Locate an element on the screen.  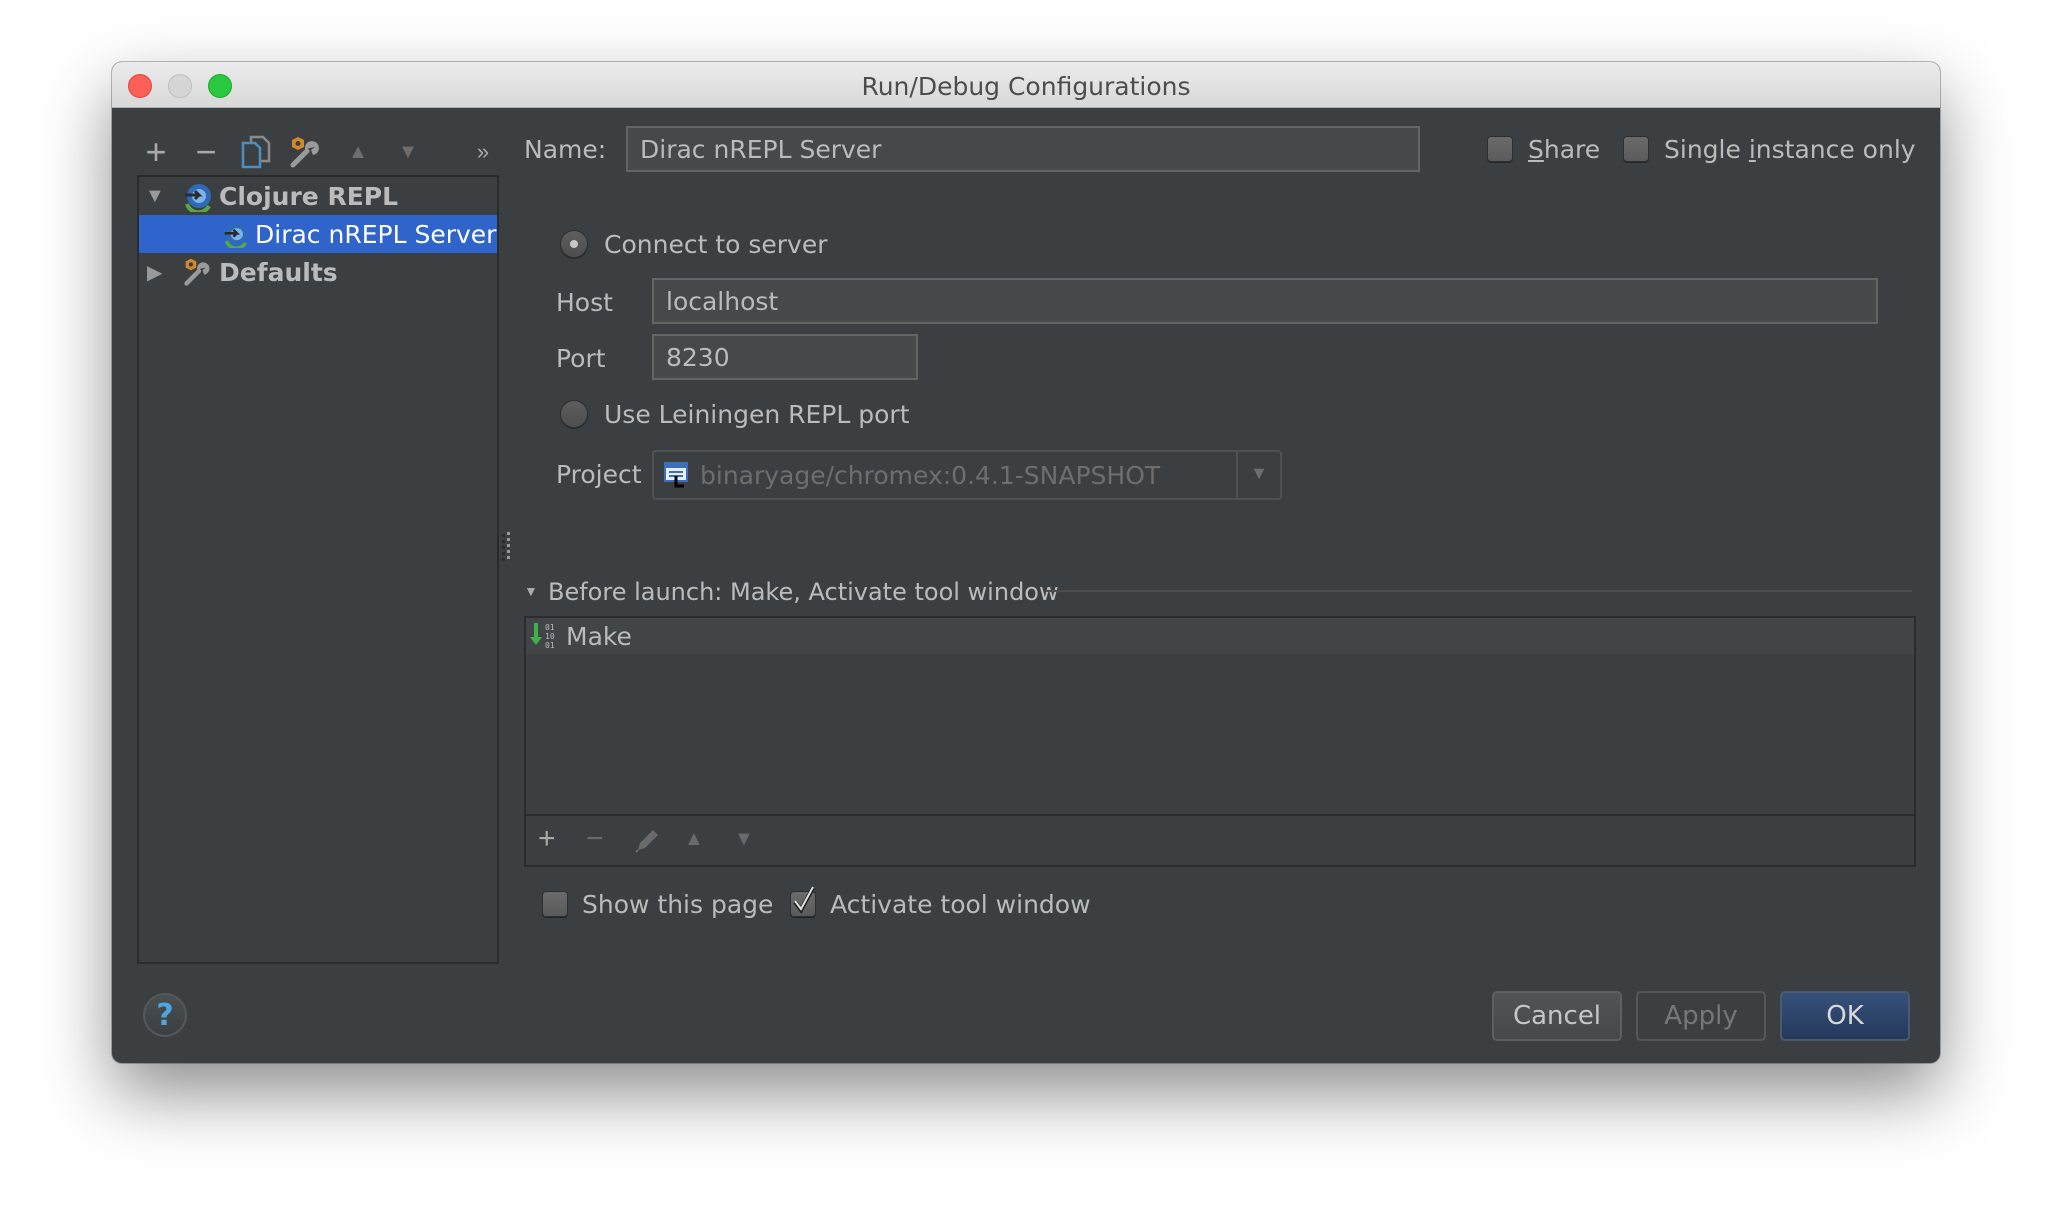
share-label-rest: hare is located at coordinates (1572, 149).